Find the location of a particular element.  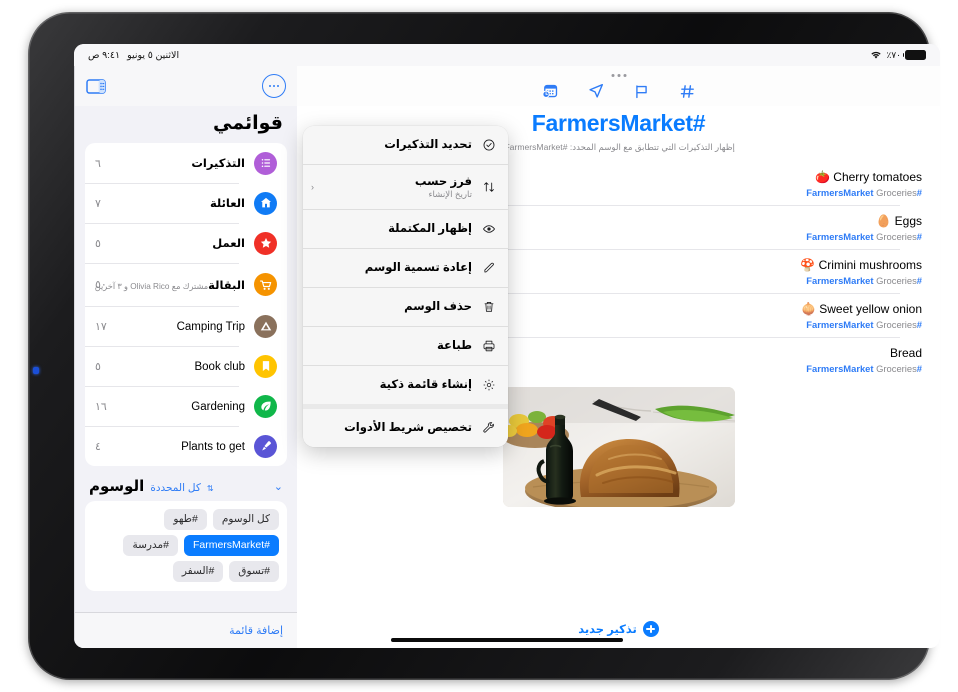

status-bar-time: ٩:٤١ ص is located at coordinates (104, 55).